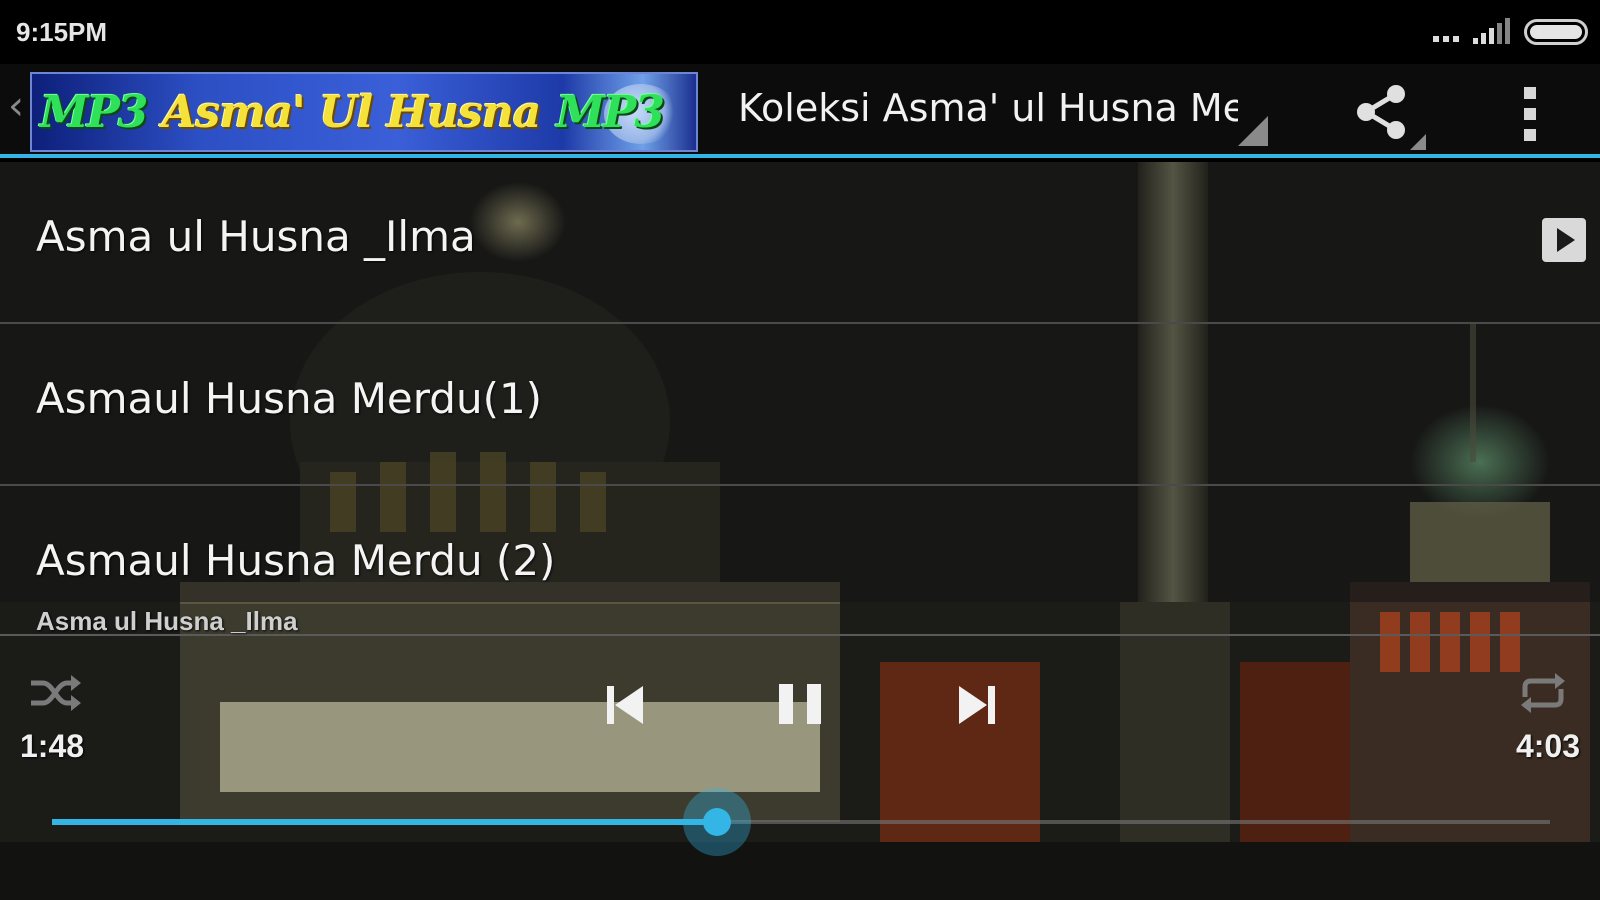 The width and height of the screenshot is (1600, 900). Describe the element at coordinates (289, 398) in the screenshot. I see `track-title: Asmaul Husna Merdu(1)` at that location.